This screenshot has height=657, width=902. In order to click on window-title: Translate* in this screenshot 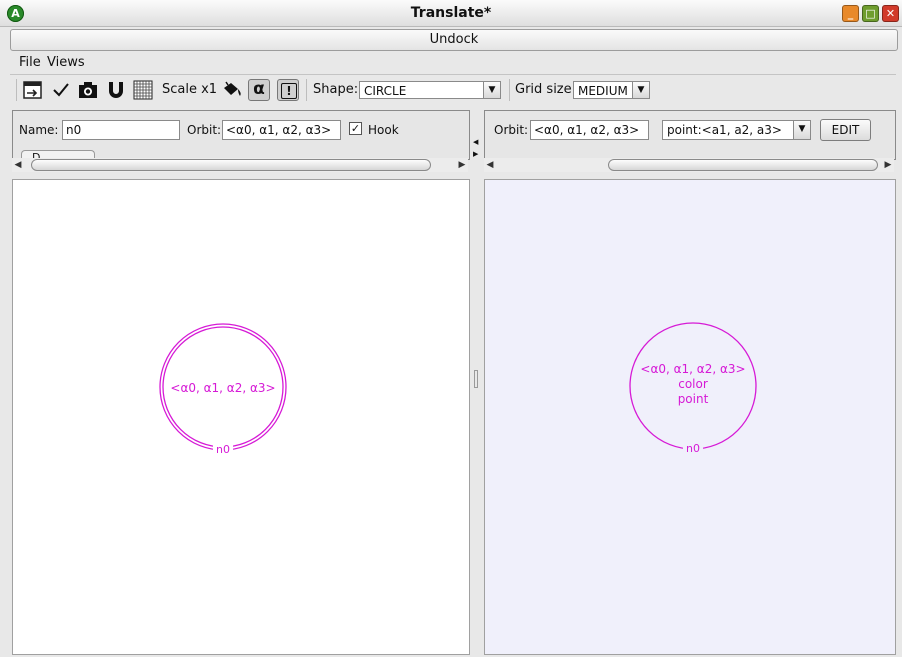, I will do `click(451, 13)`.